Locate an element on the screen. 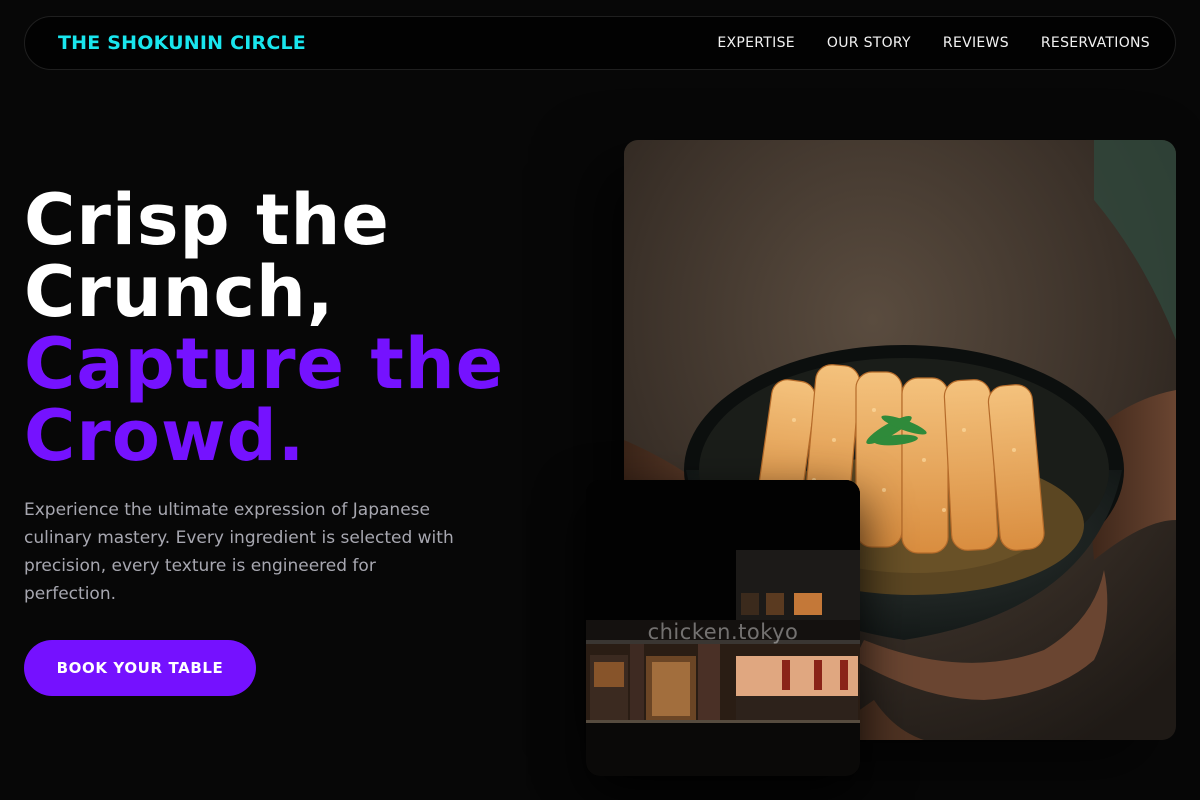  nav-link-expertise: EXPERTISE is located at coordinates (756, 43).